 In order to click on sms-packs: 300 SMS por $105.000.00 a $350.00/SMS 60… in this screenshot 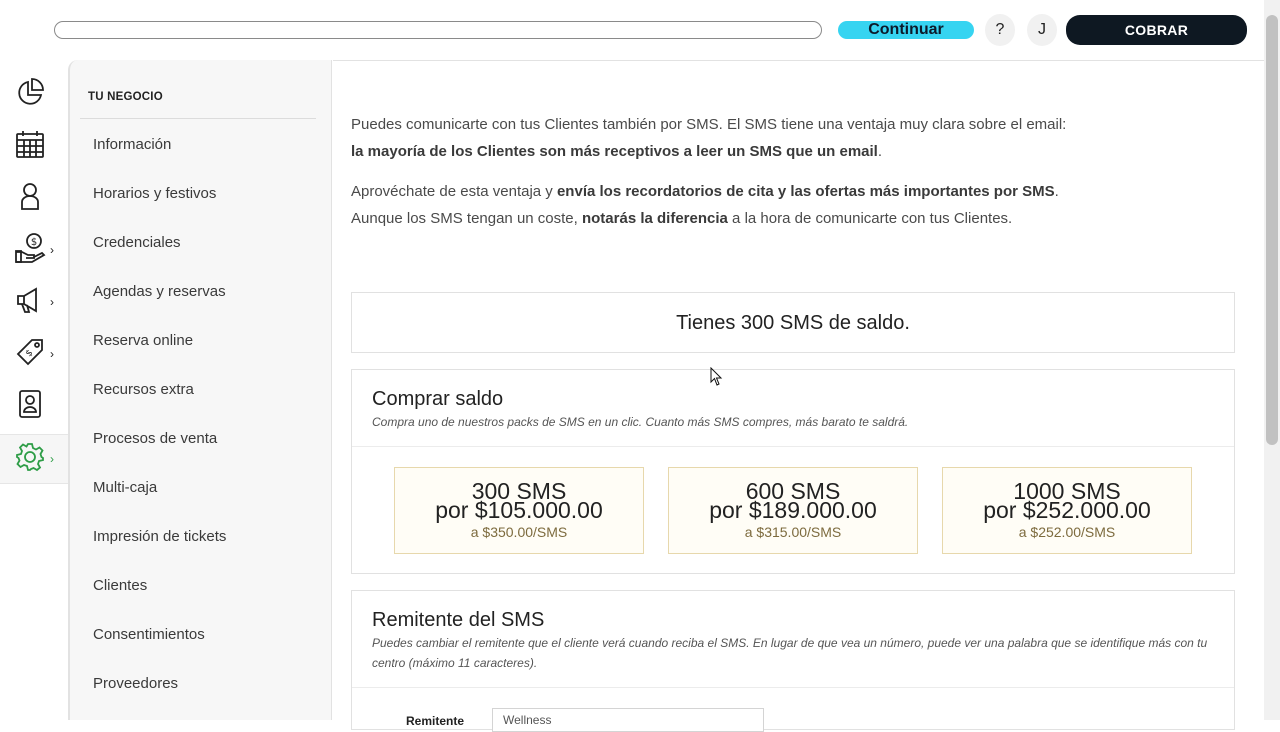, I will do `click(793, 510)`.